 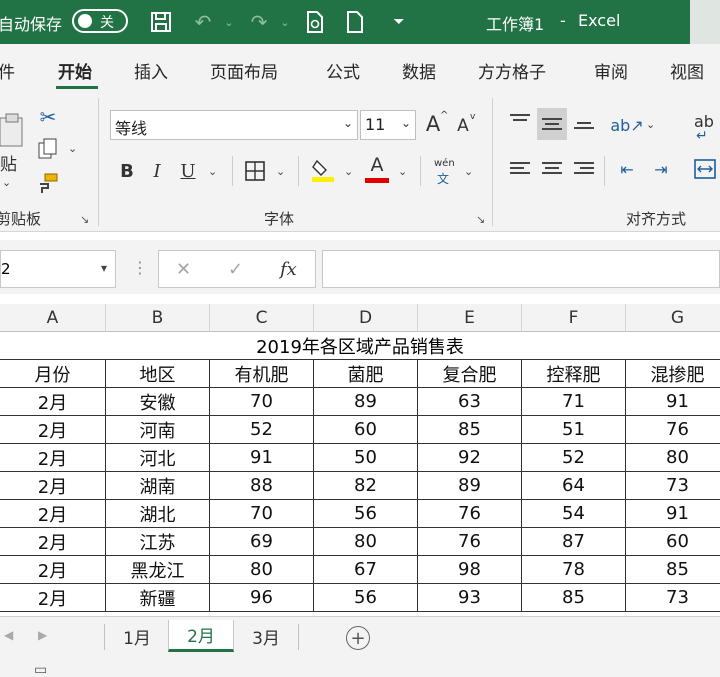 What do you see at coordinates (203, 22) in the screenshot?
I see `undo-icon: ↶` at bounding box center [203, 22].